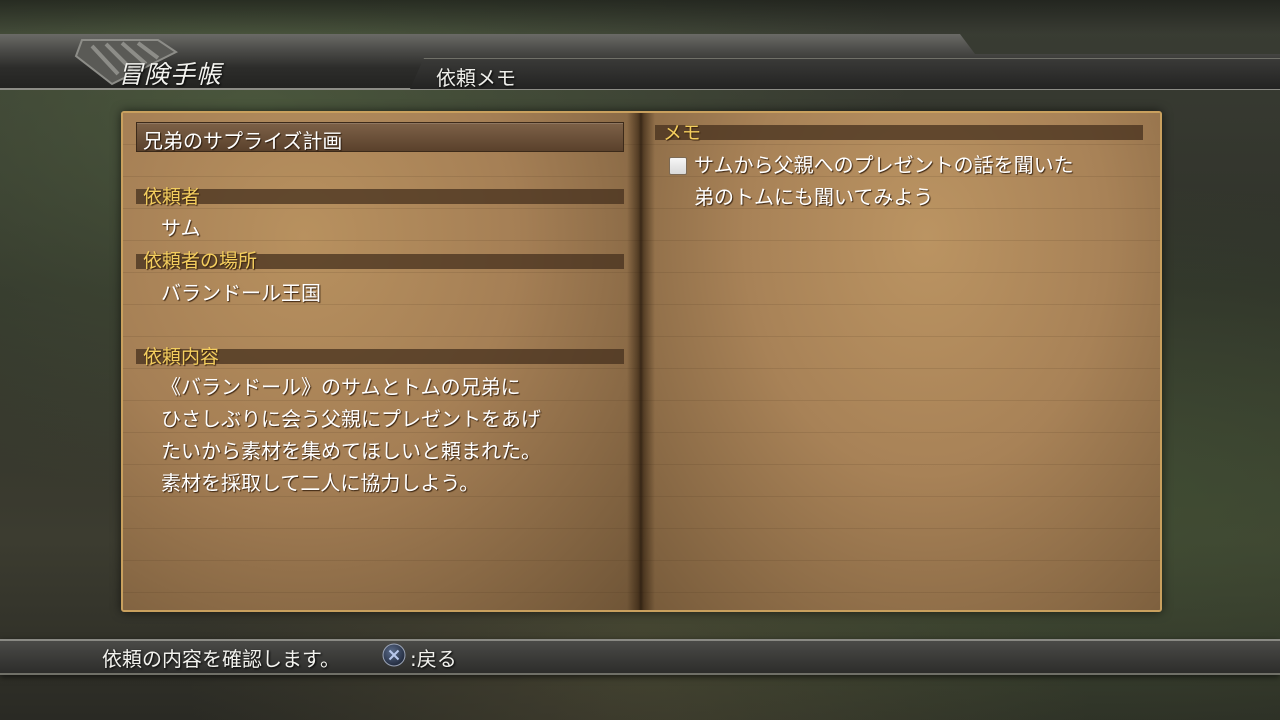  I want to click on location-label: 依頼者の場所, so click(200, 261).